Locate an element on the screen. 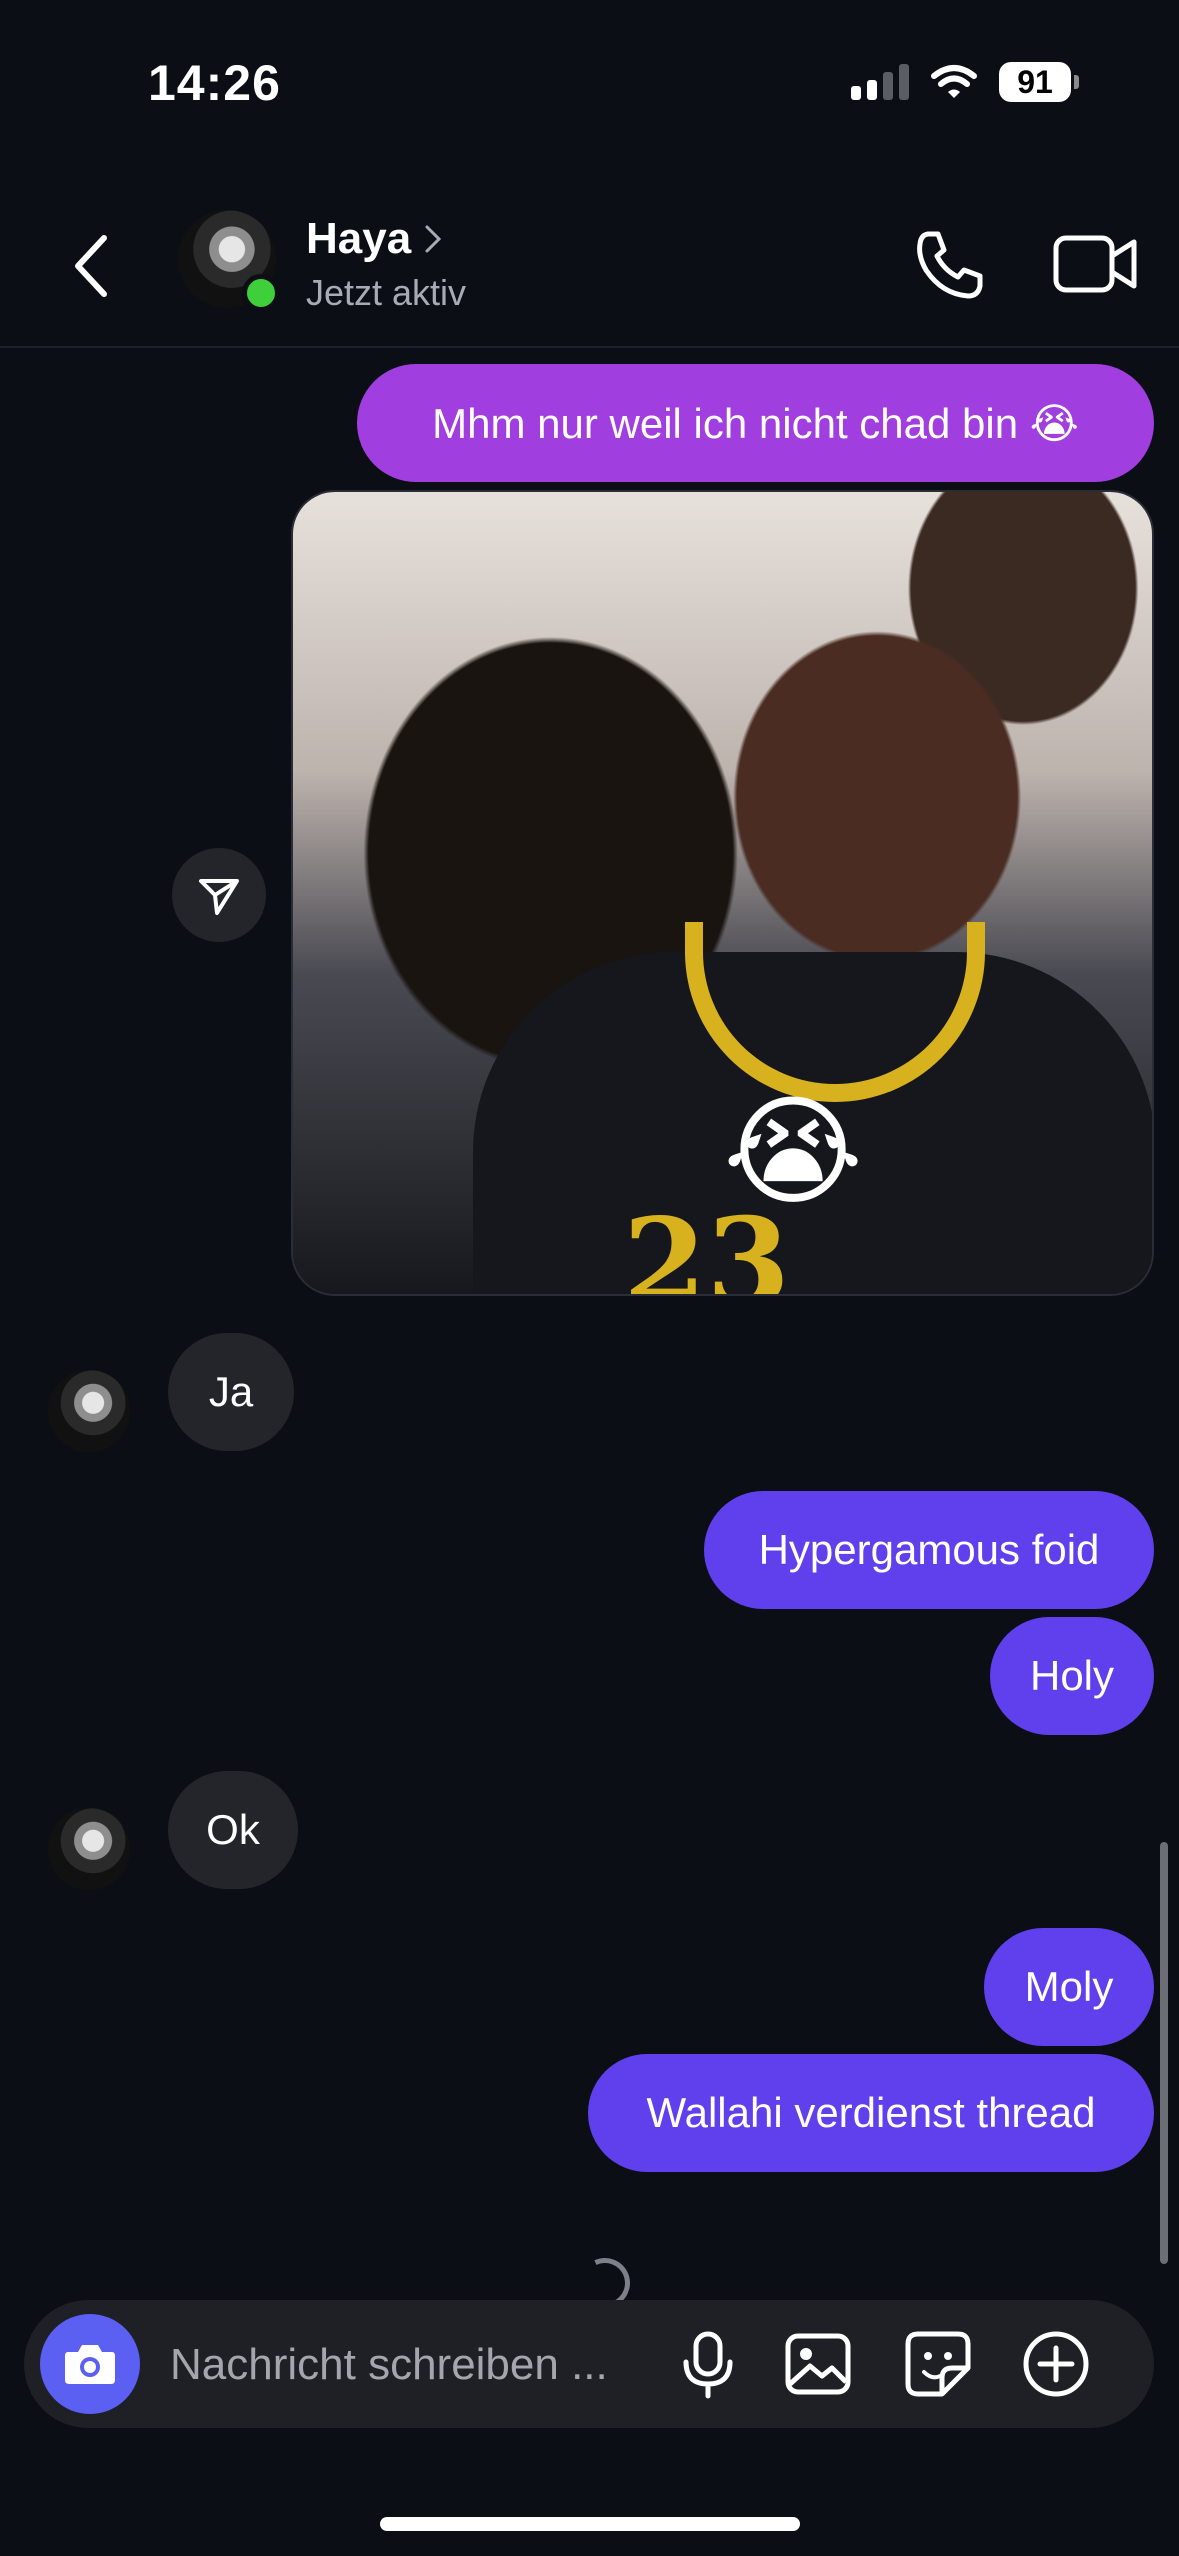 The image size is (1179, 2556). video-call-button is located at coordinates (1095, 264).